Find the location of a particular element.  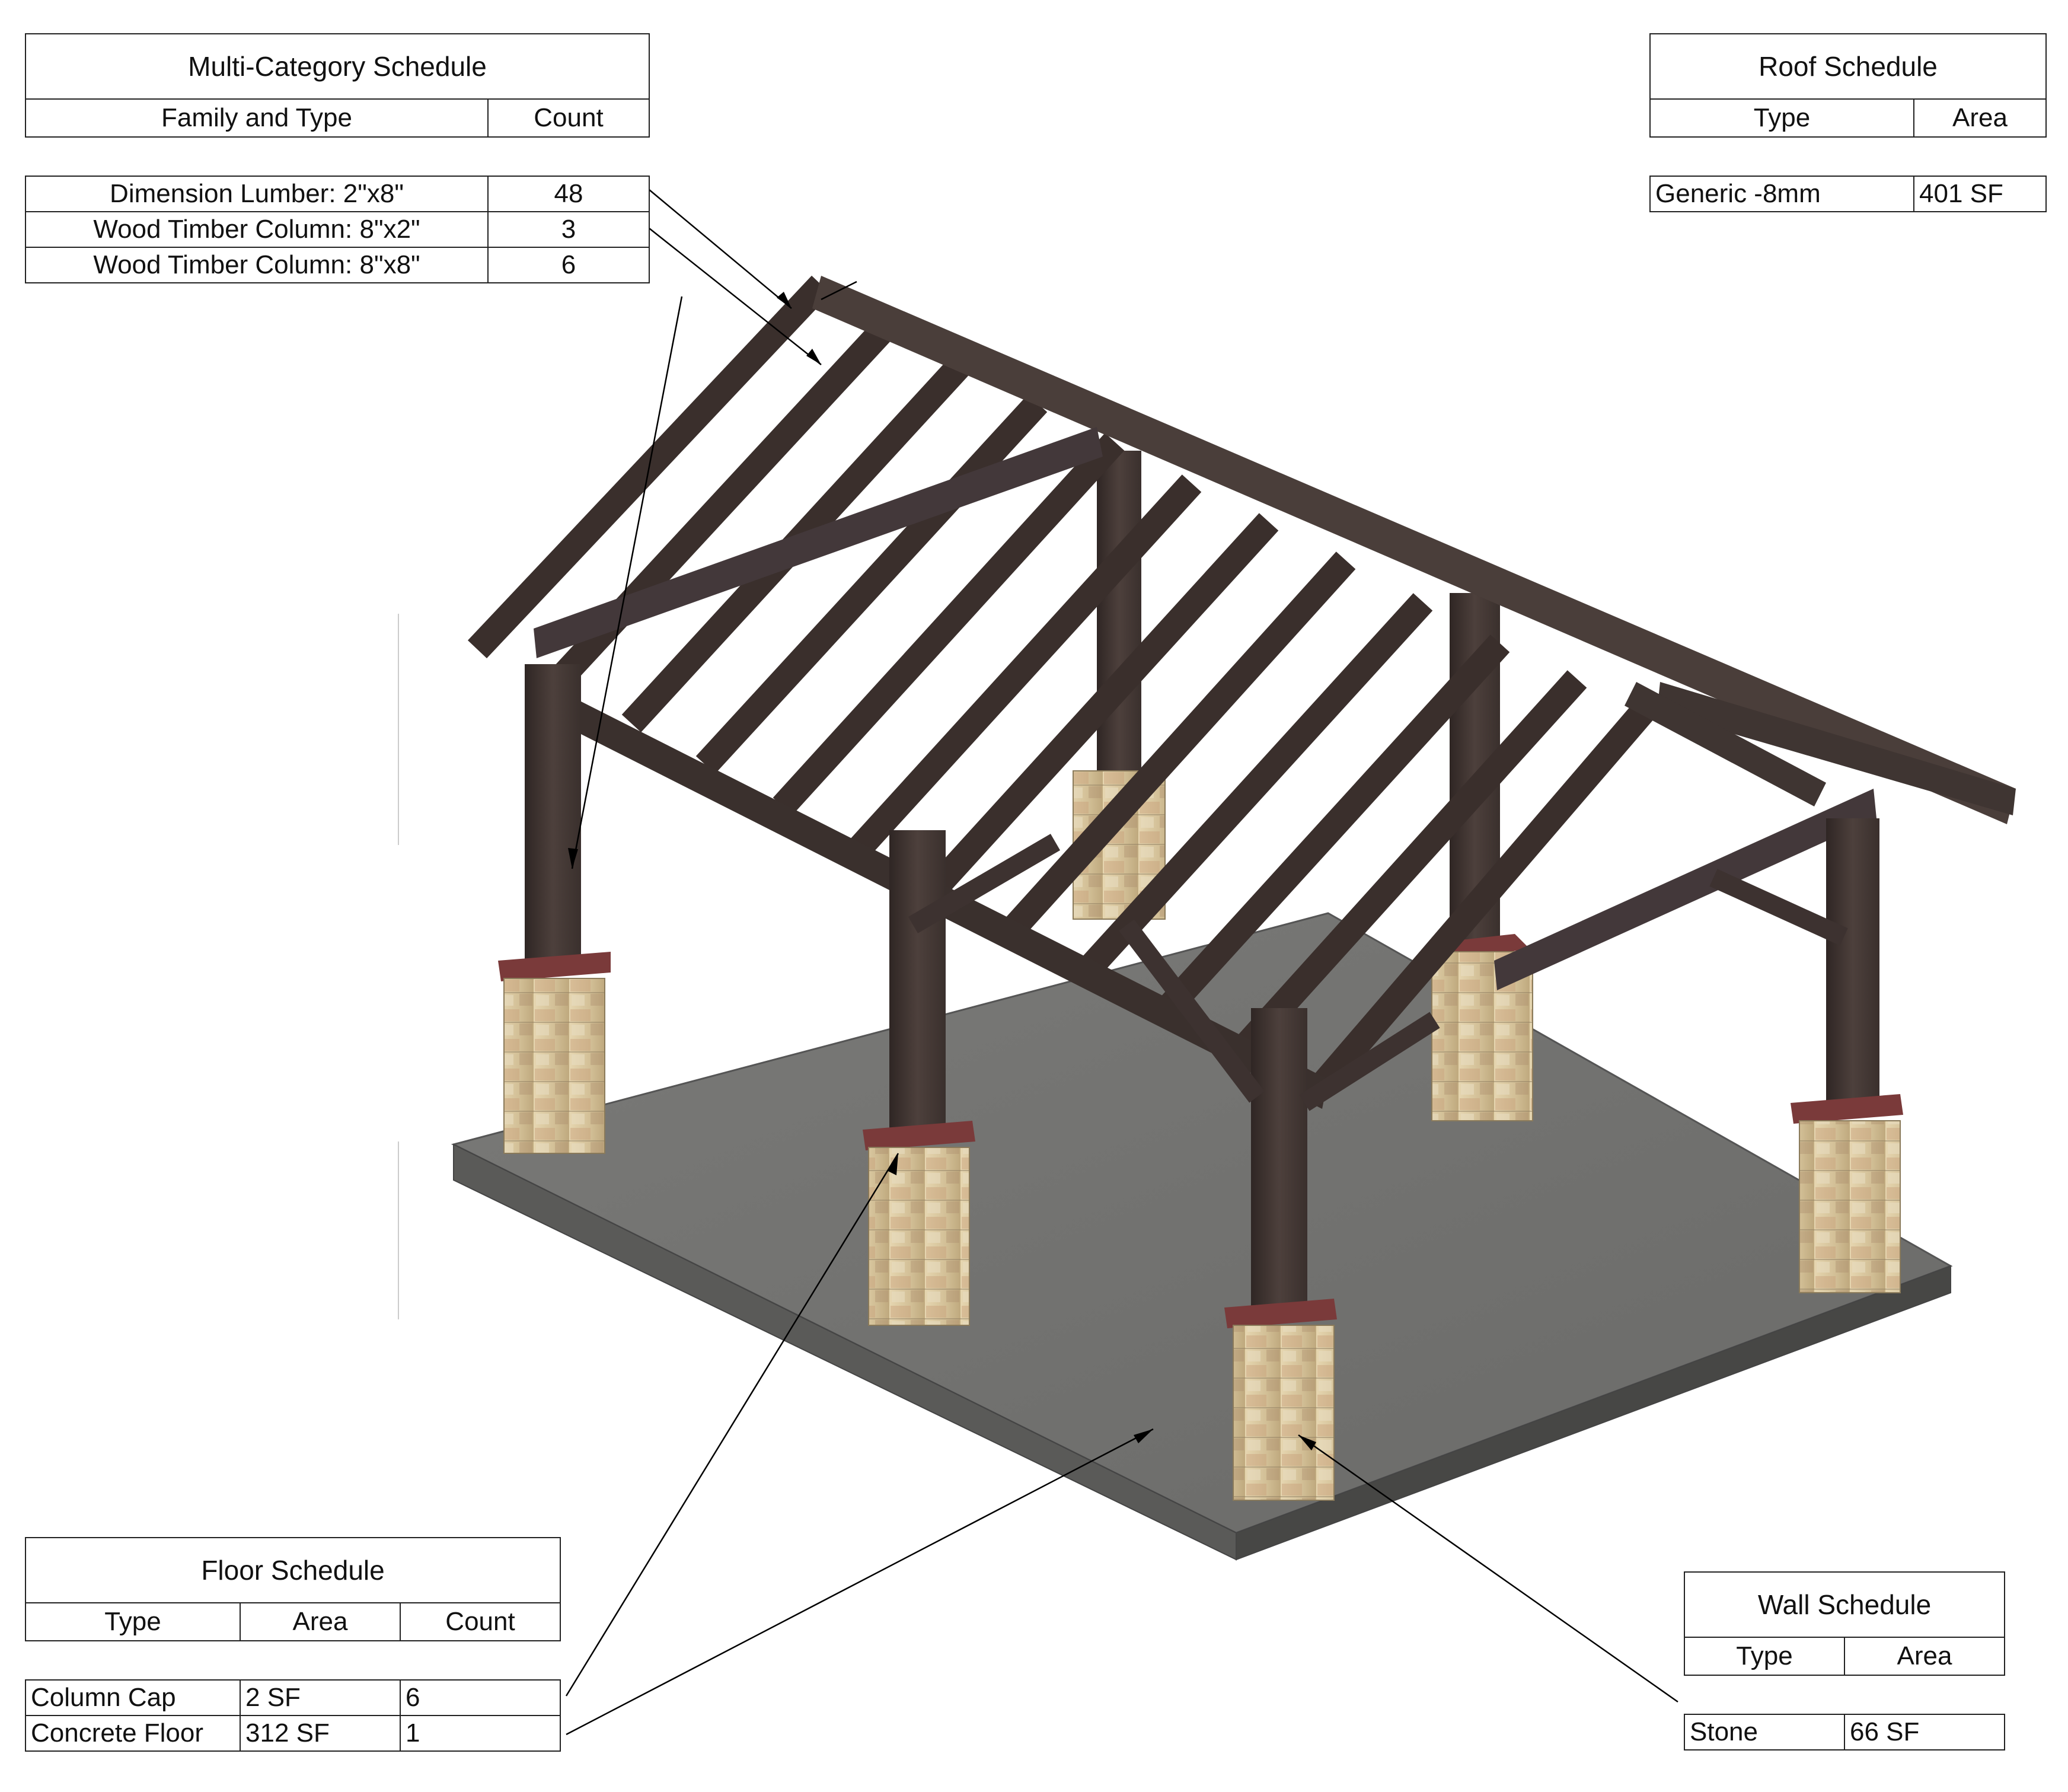

count-cell: 3 is located at coordinates (568, 230).